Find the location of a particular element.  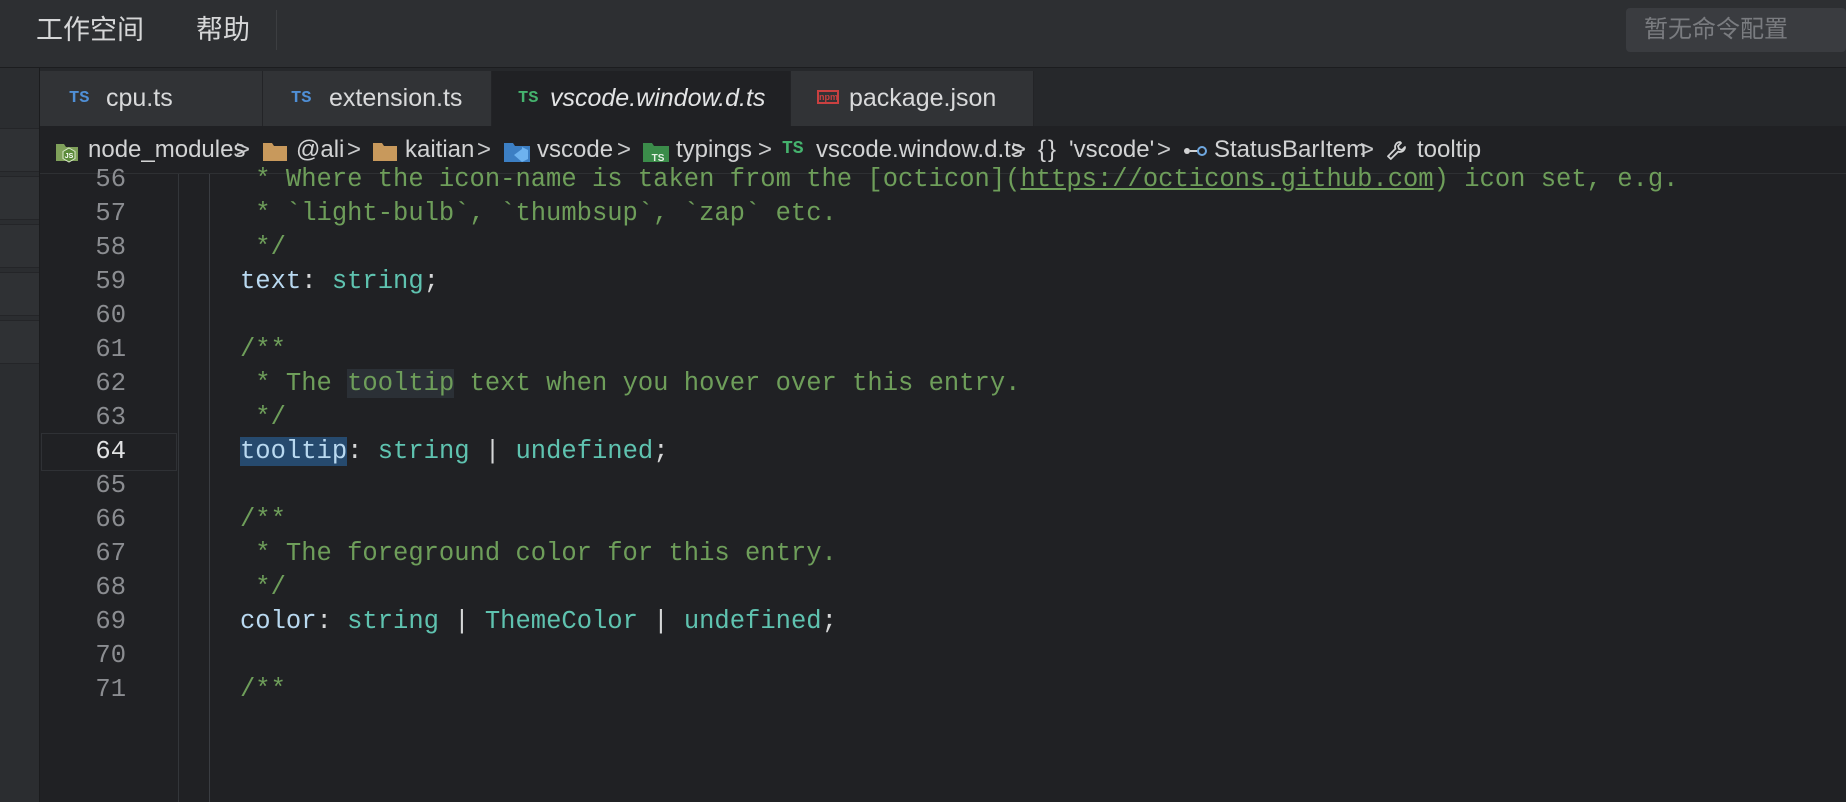

command-input: 暂无命令配置 is located at coordinates (1736, 30).